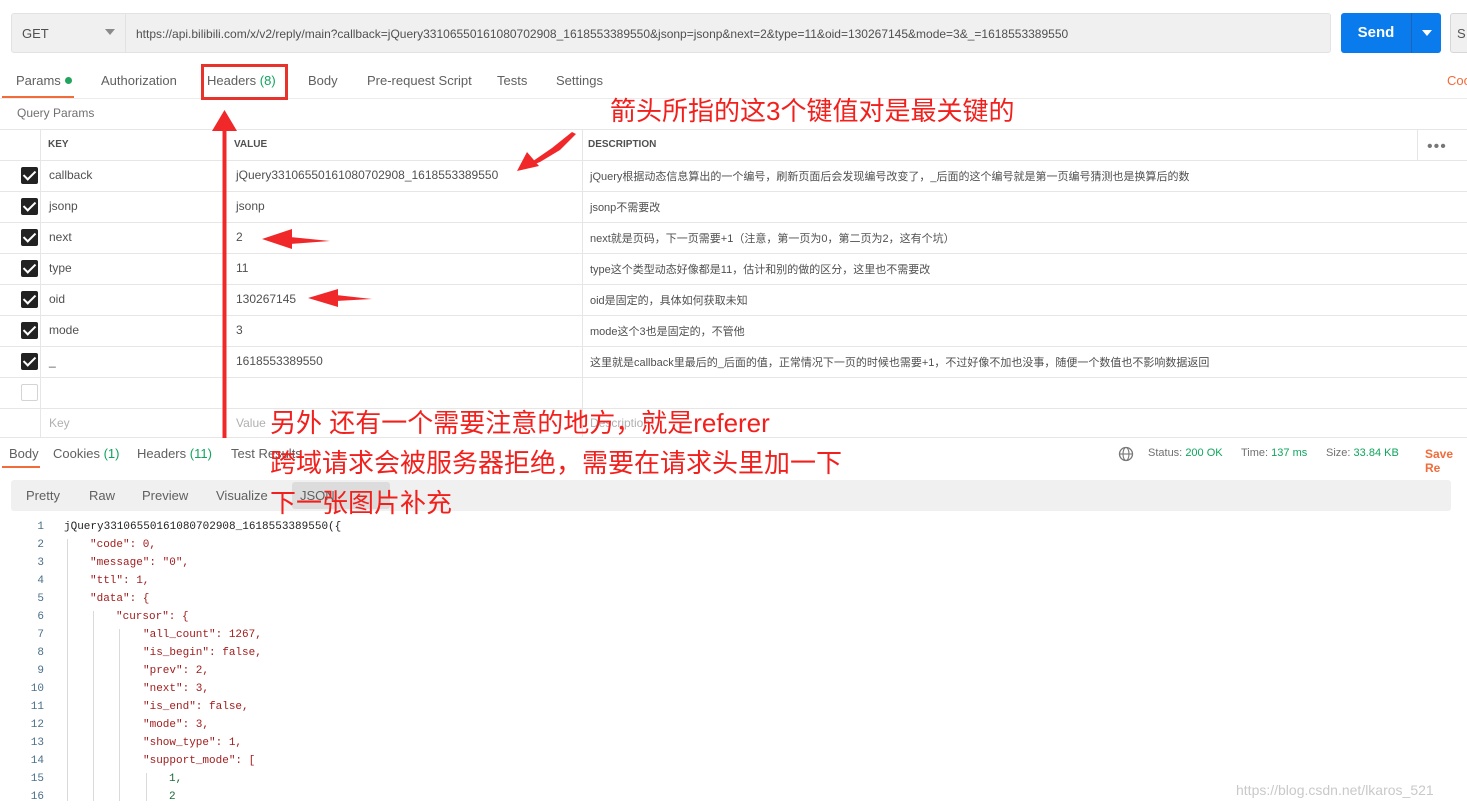 The width and height of the screenshot is (1467, 812). What do you see at coordinates (63, 206) in the screenshot?
I see `param-key: jsonp` at bounding box center [63, 206].